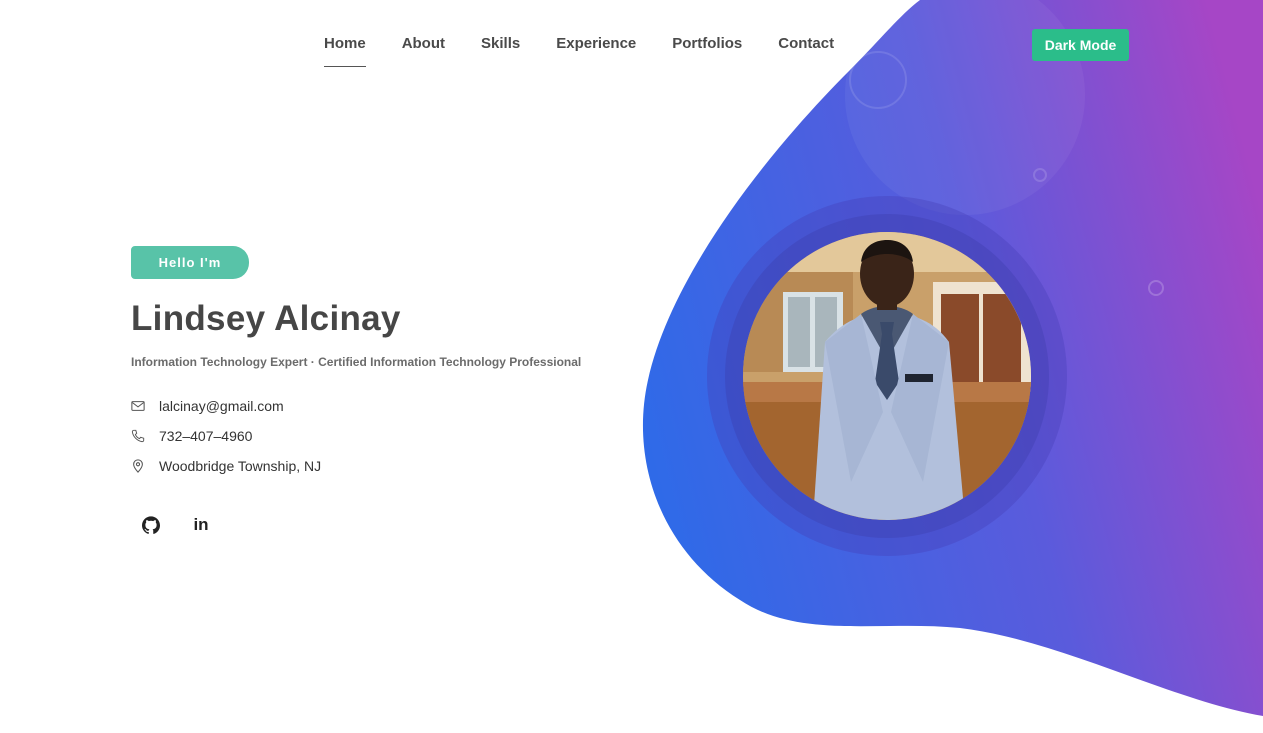 Image resolution: width=1263 pixels, height=733 pixels. Describe the element at coordinates (806, 44) in the screenshot. I see `nav-contact: Contact` at that location.